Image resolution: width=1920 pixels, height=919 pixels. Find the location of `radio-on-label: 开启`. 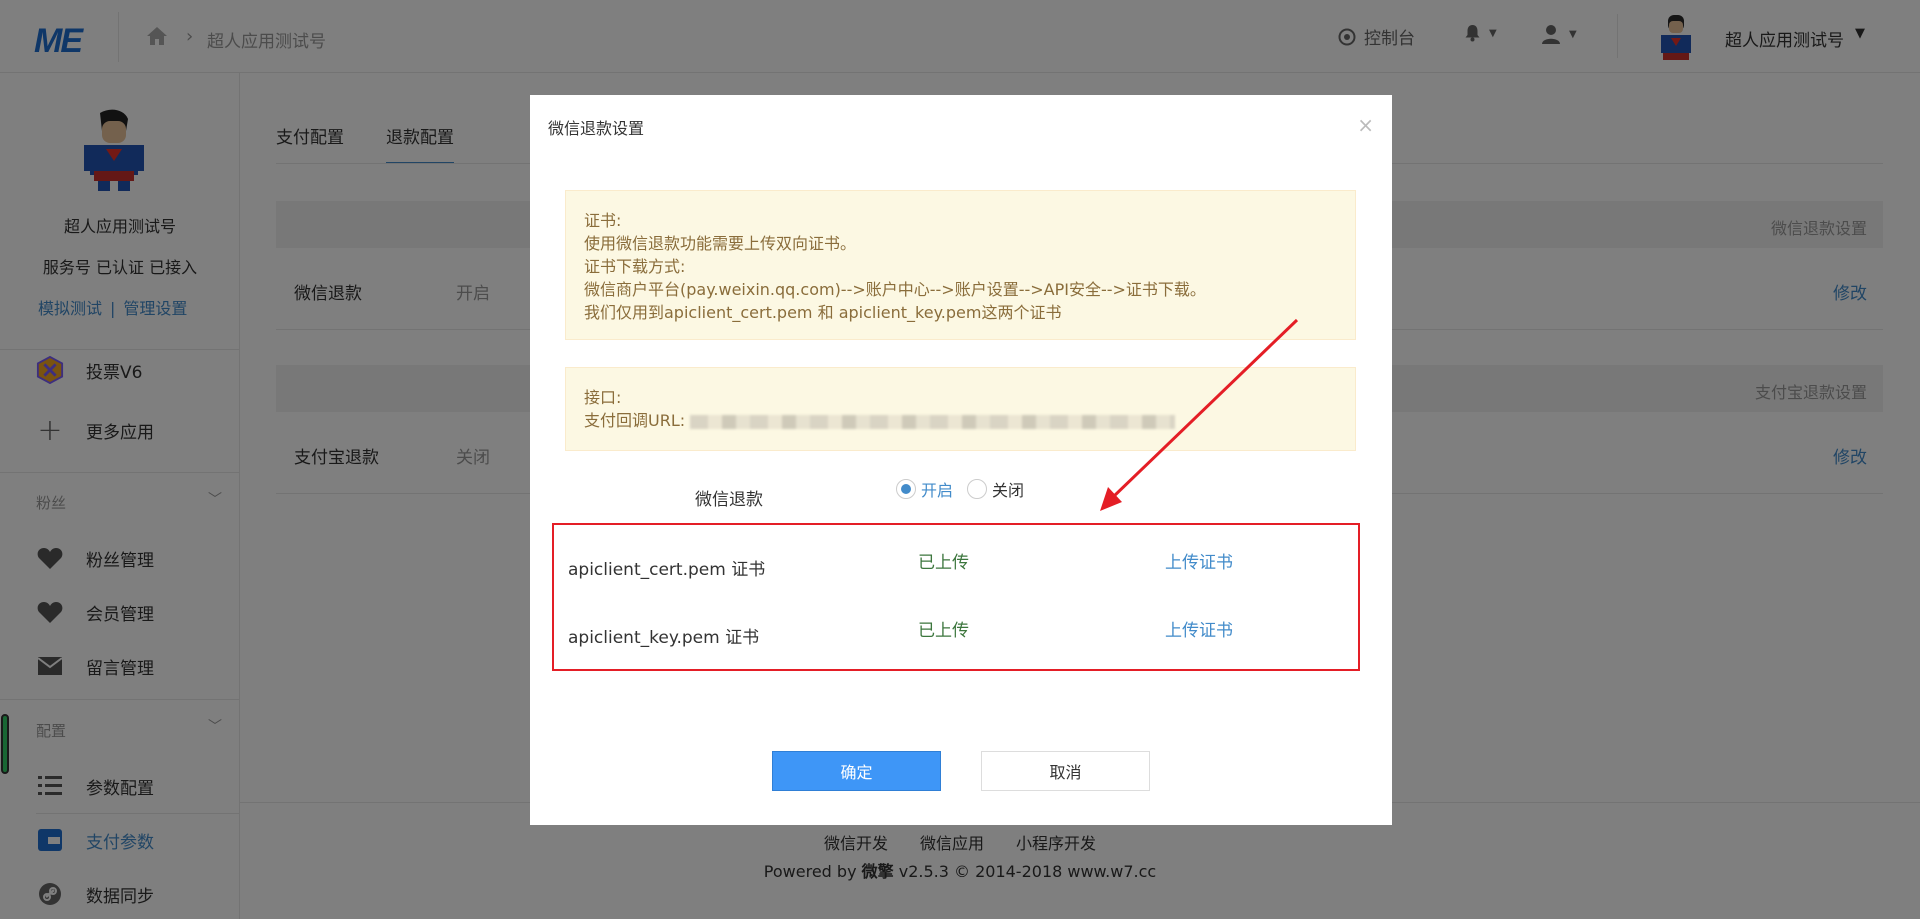

radio-on-label: 开启 is located at coordinates (937, 489).